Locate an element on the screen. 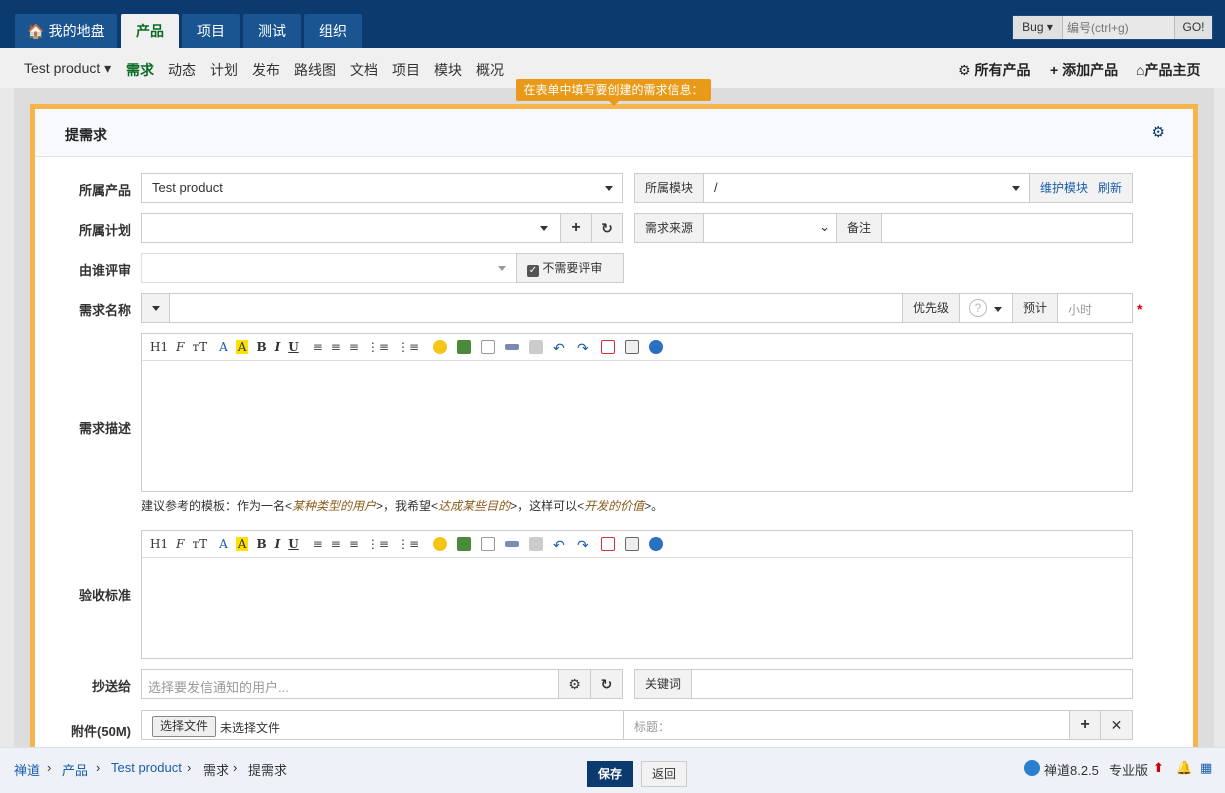 This screenshot has width=1225, height=793. add-product-link: + 添加产品 is located at coordinates (1084, 70).